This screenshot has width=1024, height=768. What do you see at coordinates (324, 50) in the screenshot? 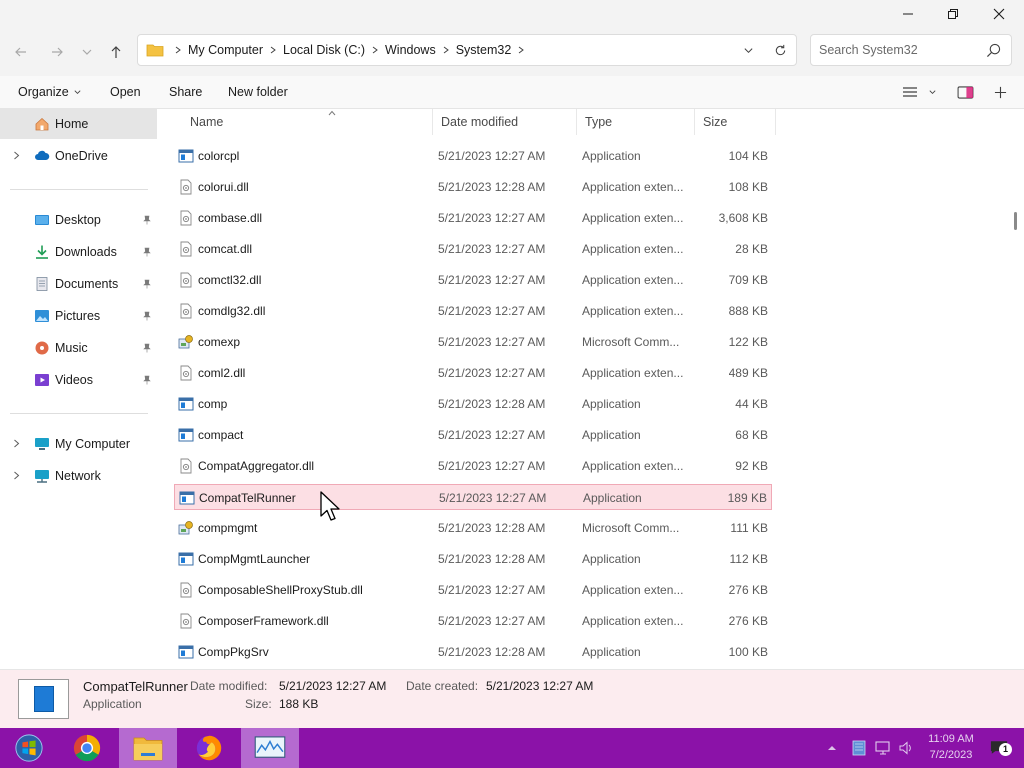
I see `breadcrumb-local-disk: Local Disk (C:)` at bounding box center [324, 50].